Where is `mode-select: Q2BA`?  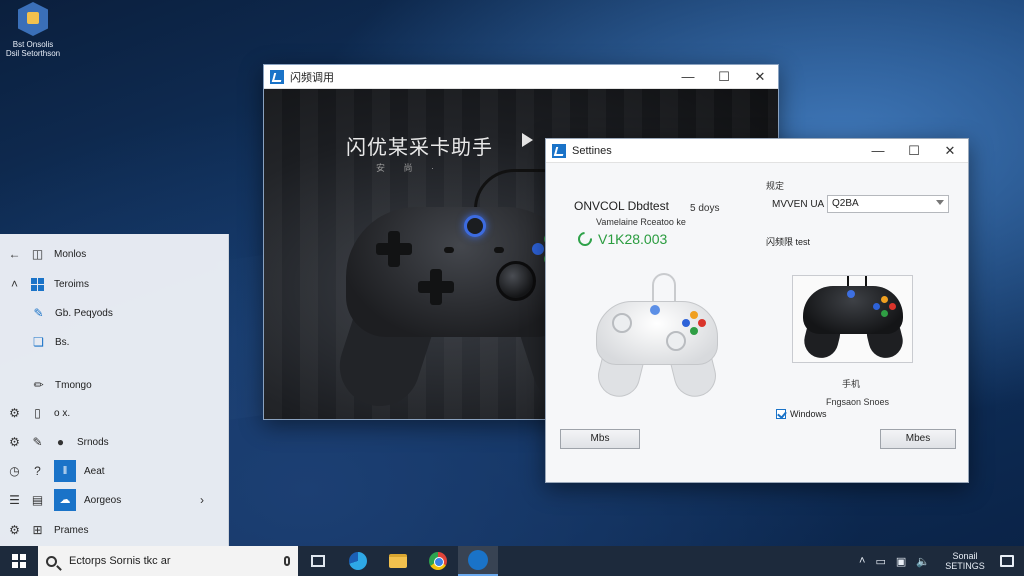
mode-select: Q2BA is located at coordinates (888, 204).